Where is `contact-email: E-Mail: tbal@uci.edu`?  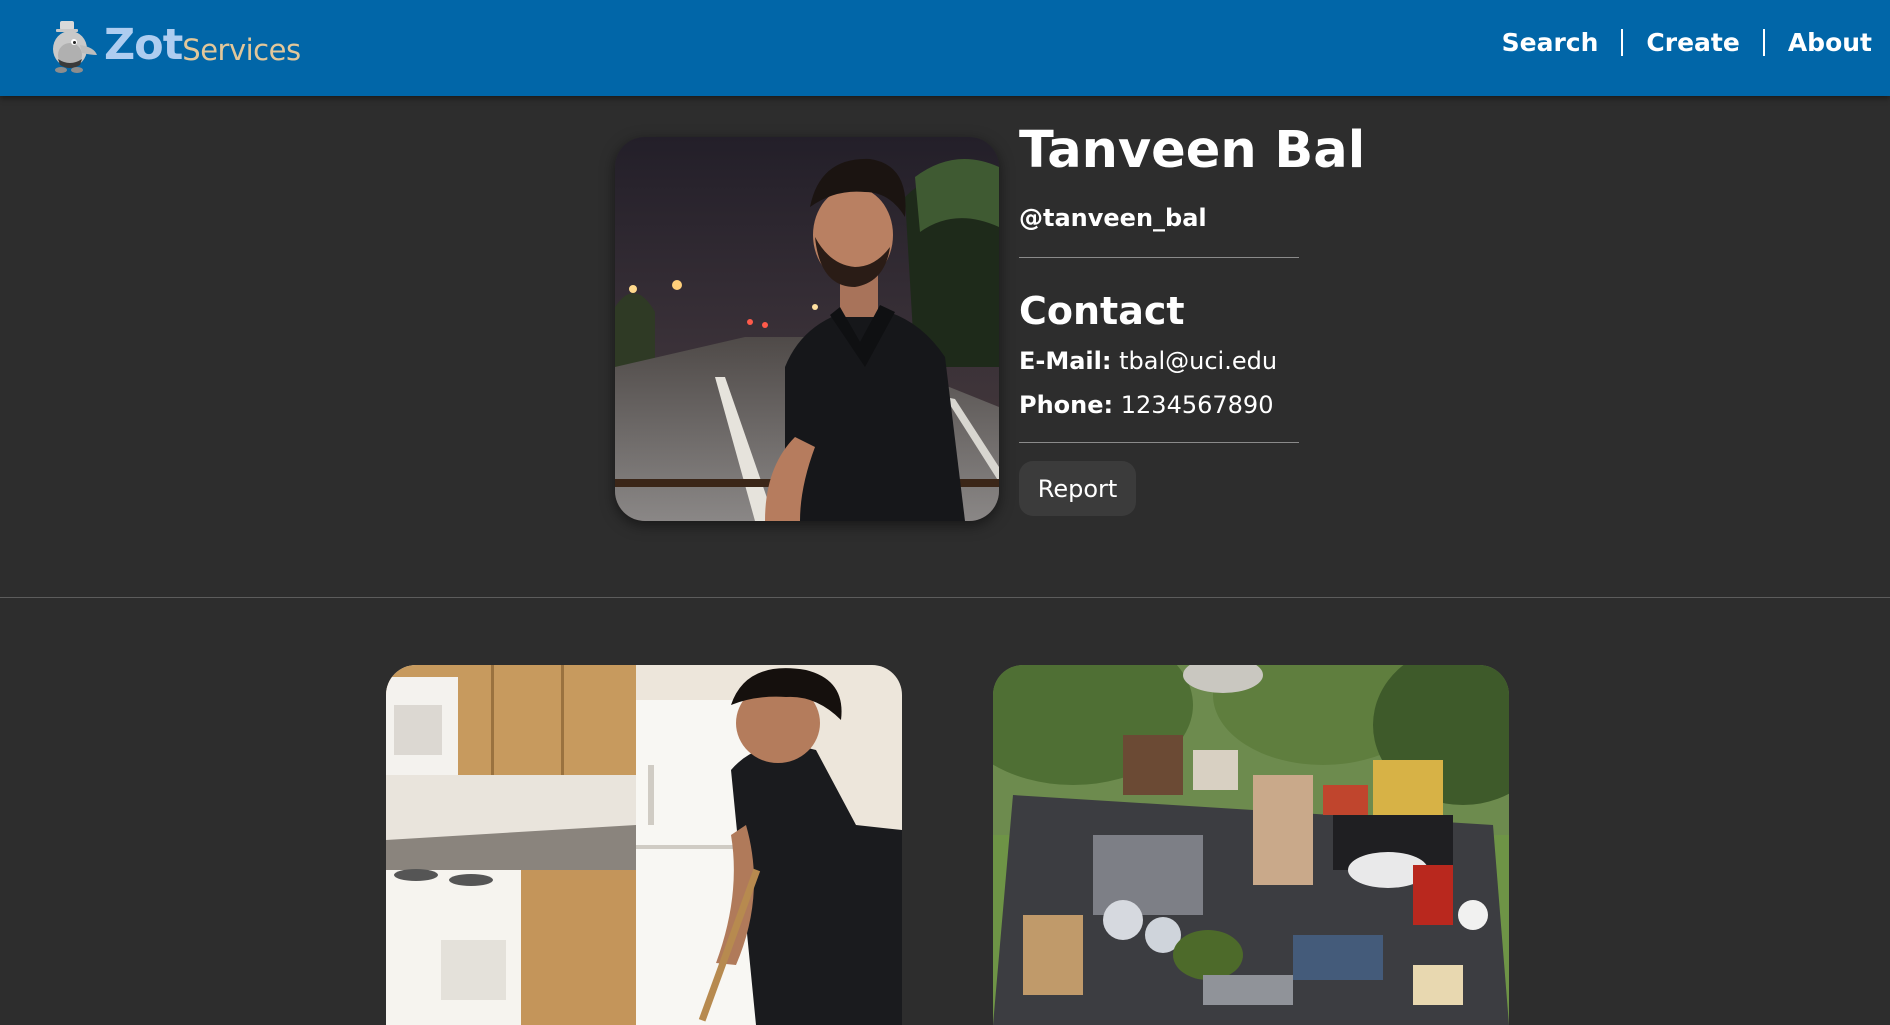 contact-email: E-Mail: tbal@uci.edu is located at coordinates (1159, 361).